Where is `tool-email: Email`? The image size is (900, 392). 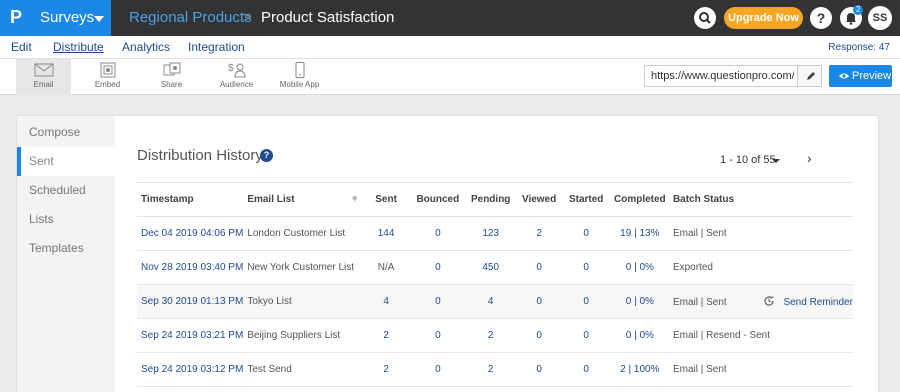 tool-email: Email is located at coordinates (43, 77).